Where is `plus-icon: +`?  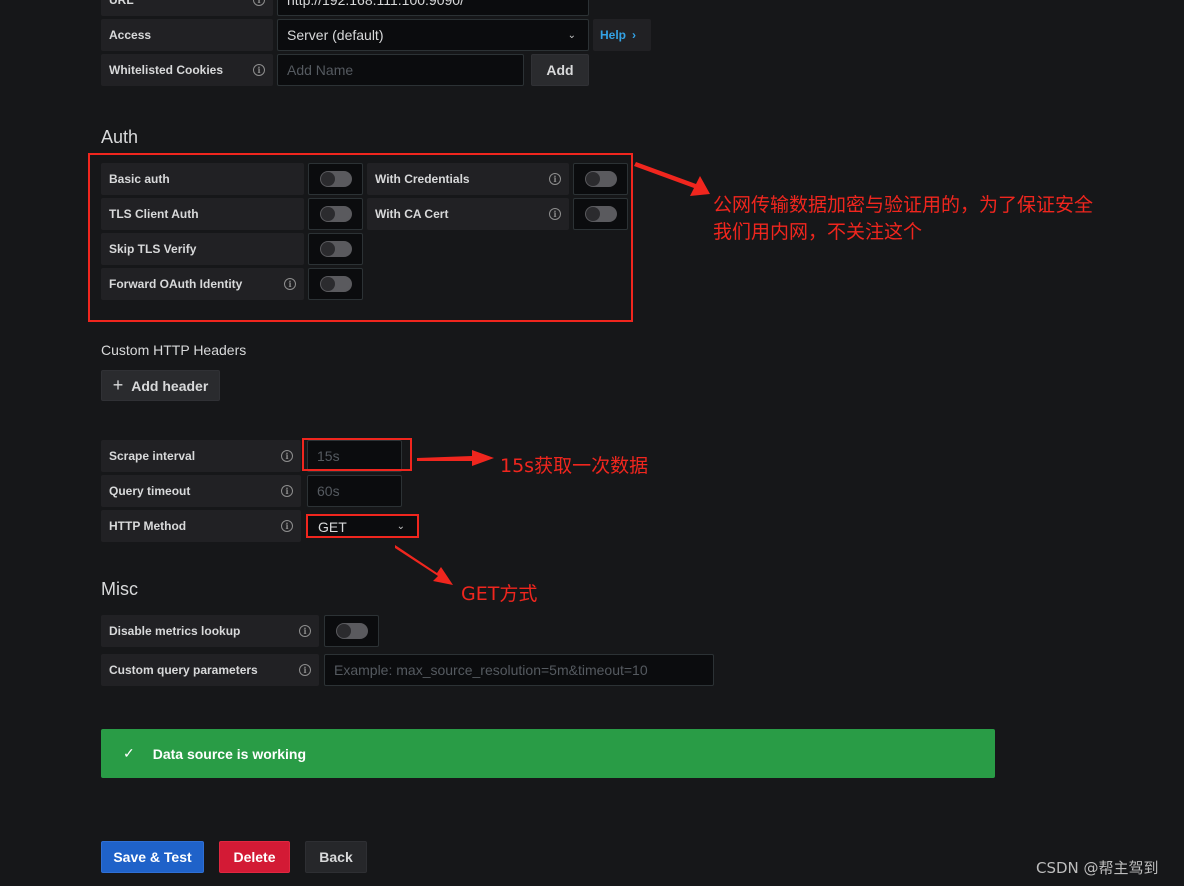 plus-icon: + is located at coordinates (118, 385).